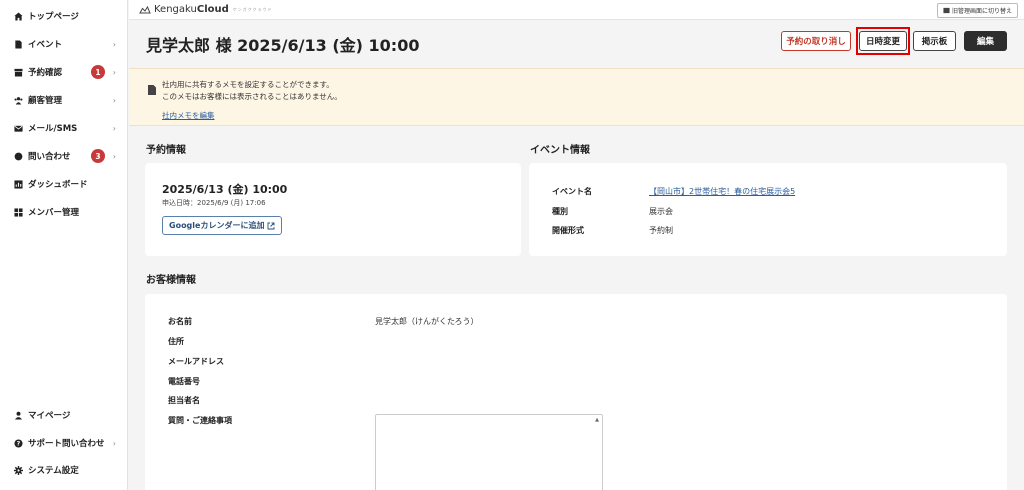 The image size is (1024, 490). Describe the element at coordinates (18, 100) in the screenshot. I see `users-icon` at that location.